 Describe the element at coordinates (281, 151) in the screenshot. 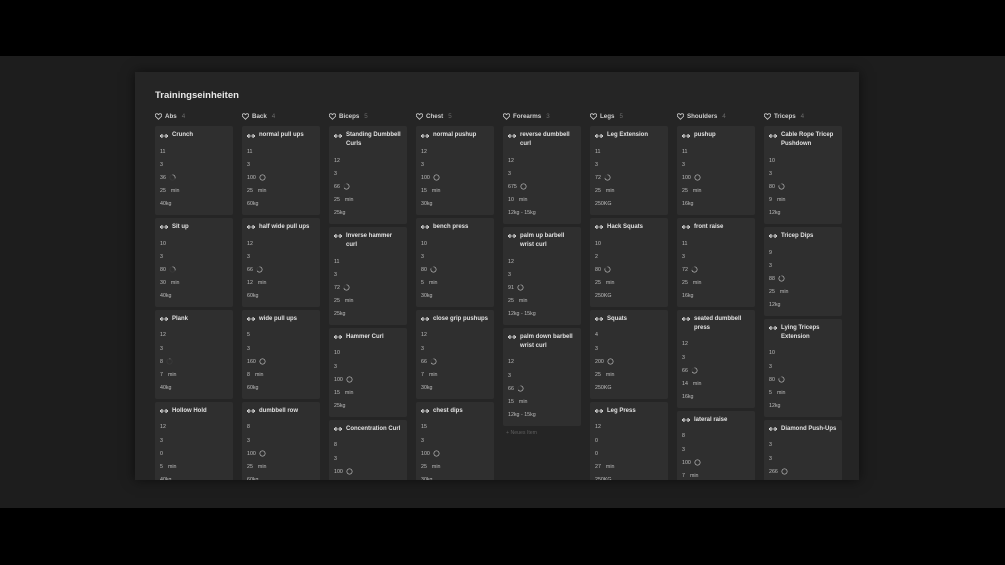

I see `sets-property: 11` at that location.